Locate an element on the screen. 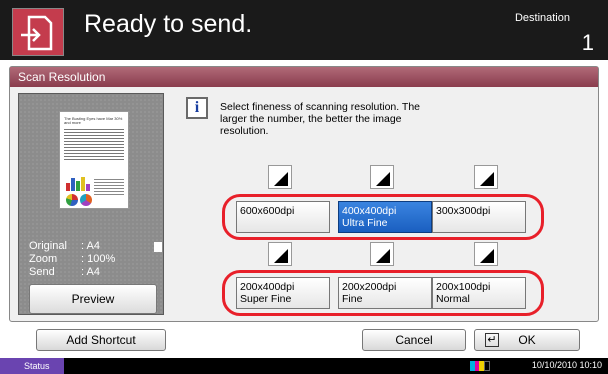 This screenshot has height=374, width=608. info-icon: i is located at coordinates (197, 108).